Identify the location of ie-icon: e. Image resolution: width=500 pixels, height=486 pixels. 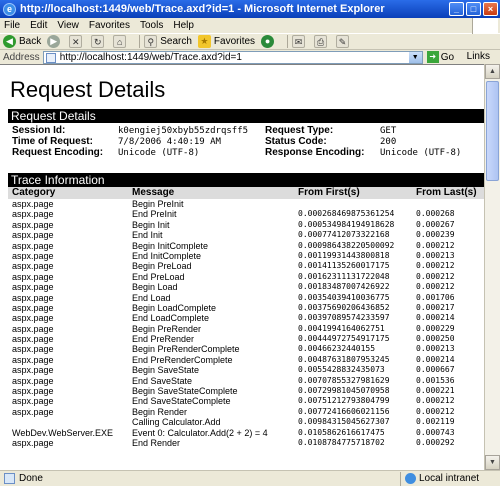
(9, 9).